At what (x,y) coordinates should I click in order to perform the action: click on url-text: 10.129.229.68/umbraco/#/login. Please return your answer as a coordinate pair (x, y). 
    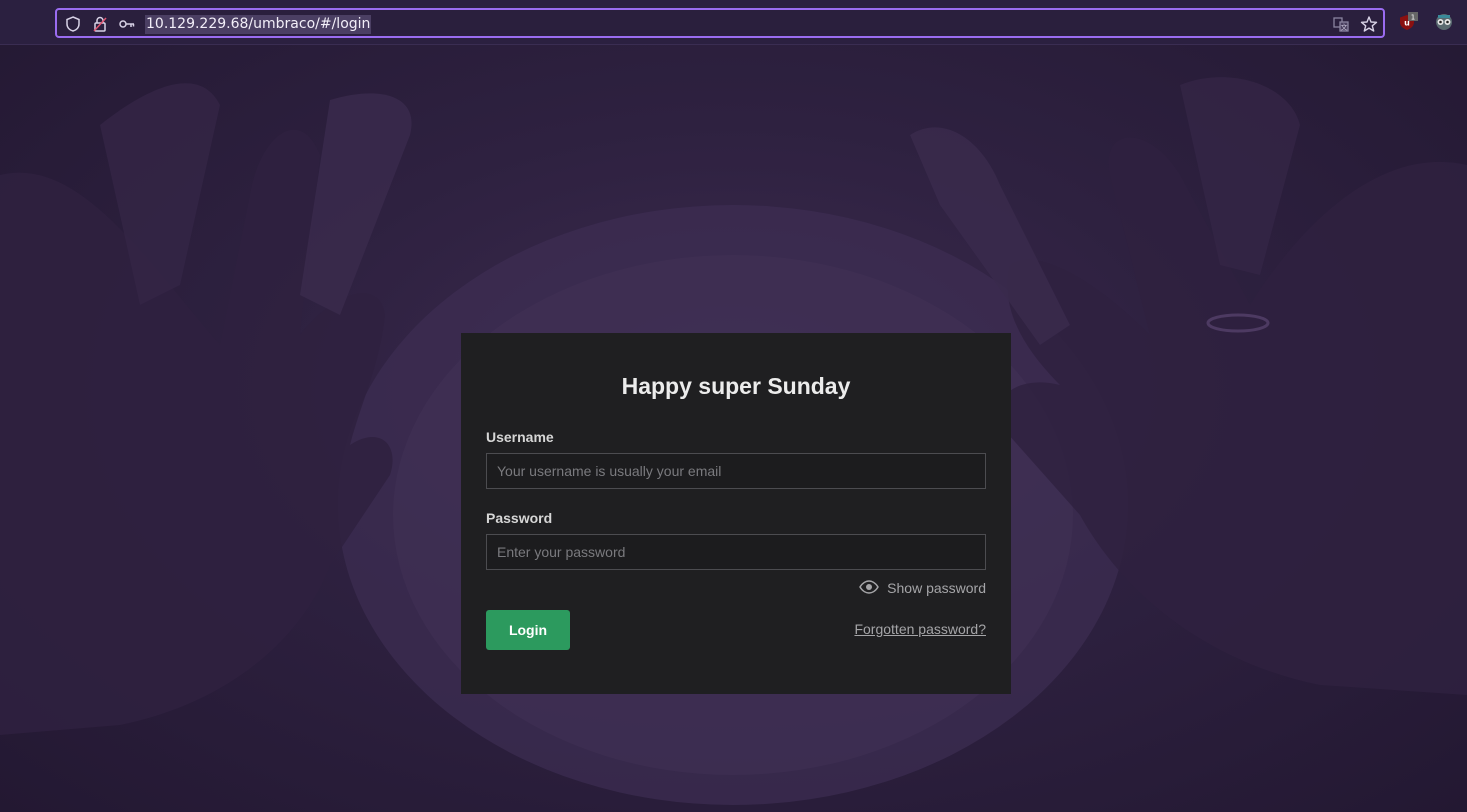
    Looking at the image, I should click on (258, 24).